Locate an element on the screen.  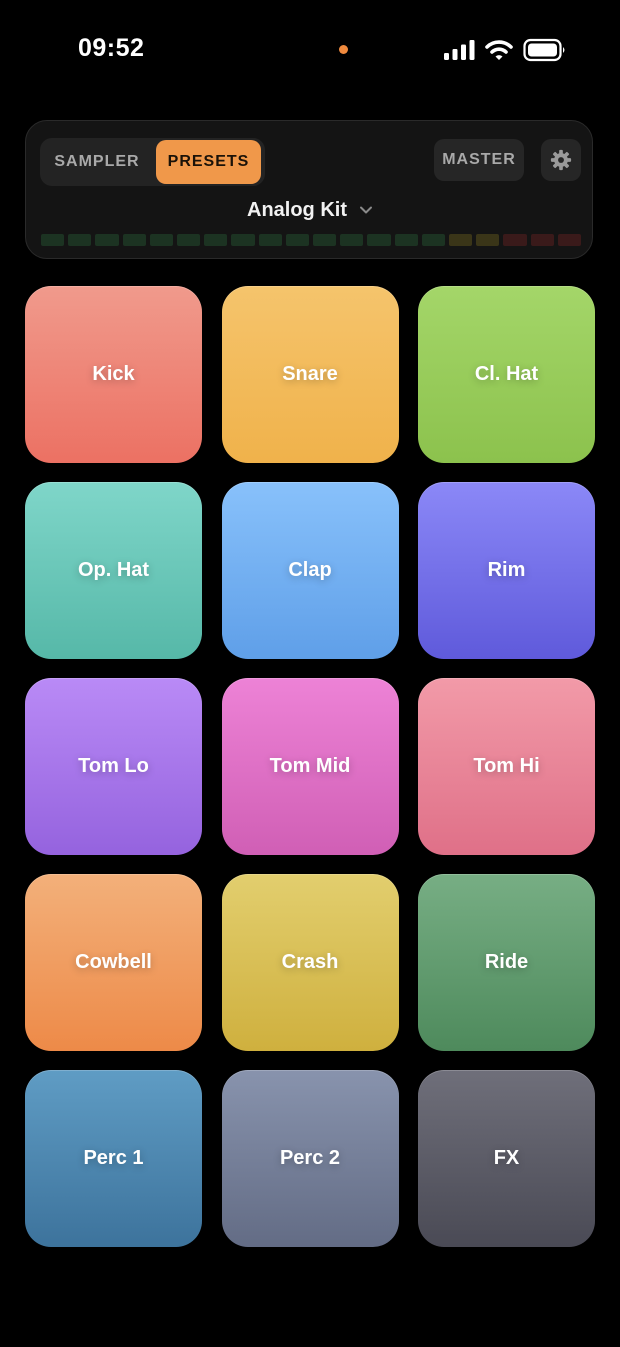
mode-segmented-control: SAMPLER PRESETS is located at coordinates (152, 162).